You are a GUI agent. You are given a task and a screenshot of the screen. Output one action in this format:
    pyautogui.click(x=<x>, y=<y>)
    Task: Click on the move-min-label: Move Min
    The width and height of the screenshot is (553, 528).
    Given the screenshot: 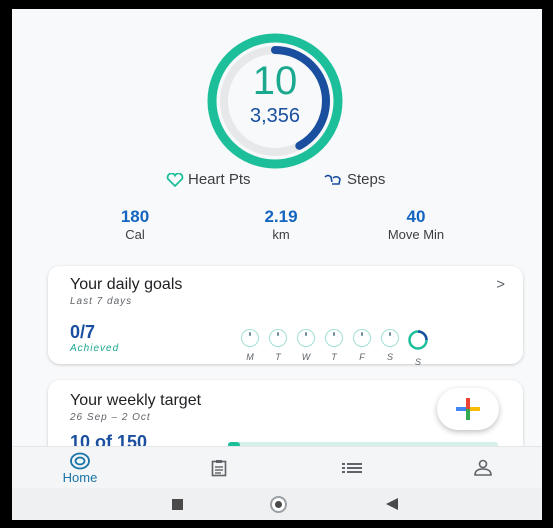 What is the action you would take?
    pyautogui.click(x=416, y=234)
    